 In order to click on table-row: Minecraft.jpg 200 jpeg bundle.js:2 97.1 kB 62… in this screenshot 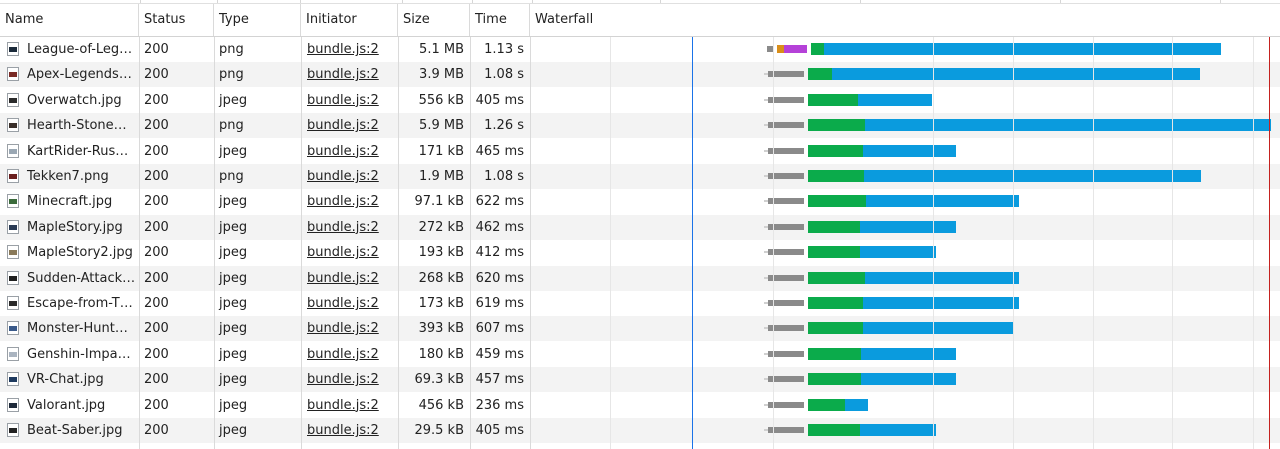, I will do `click(640, 201)`.